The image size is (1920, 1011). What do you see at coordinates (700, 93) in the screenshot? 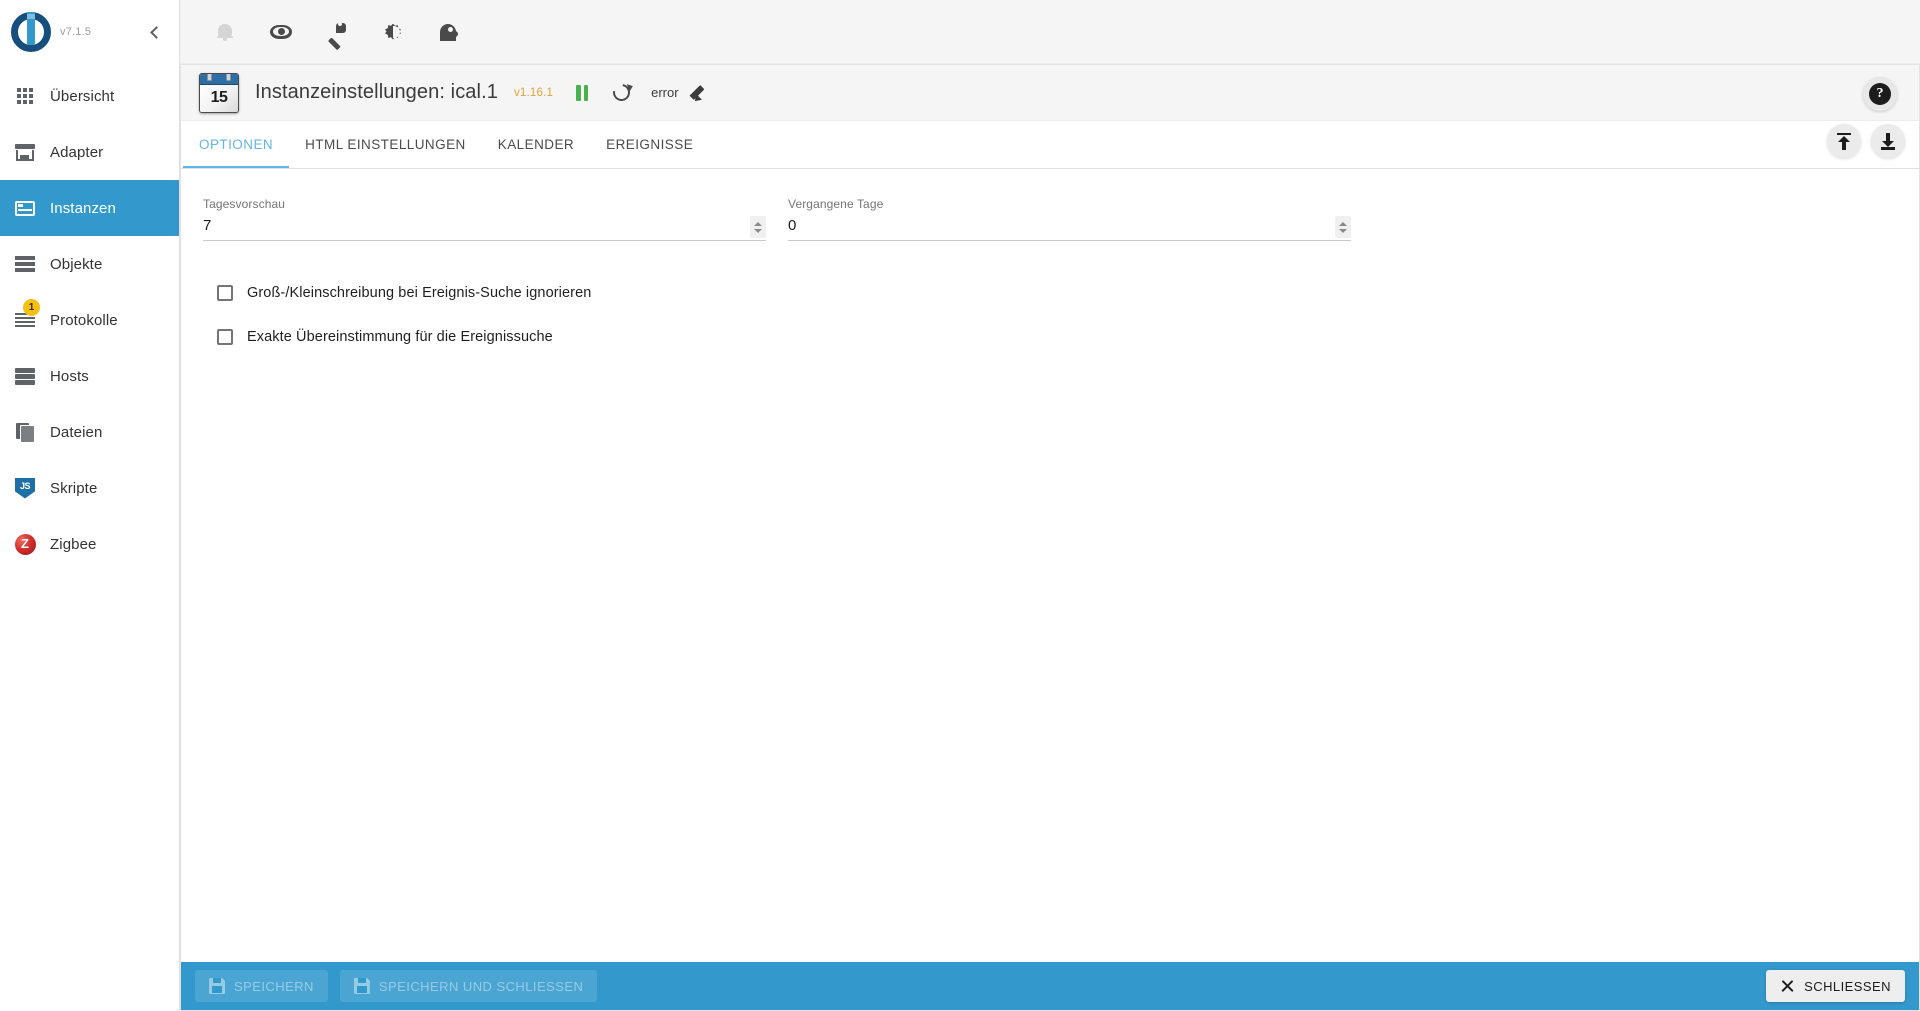
I see `pencil-icon` at bounding box center [700, 93].